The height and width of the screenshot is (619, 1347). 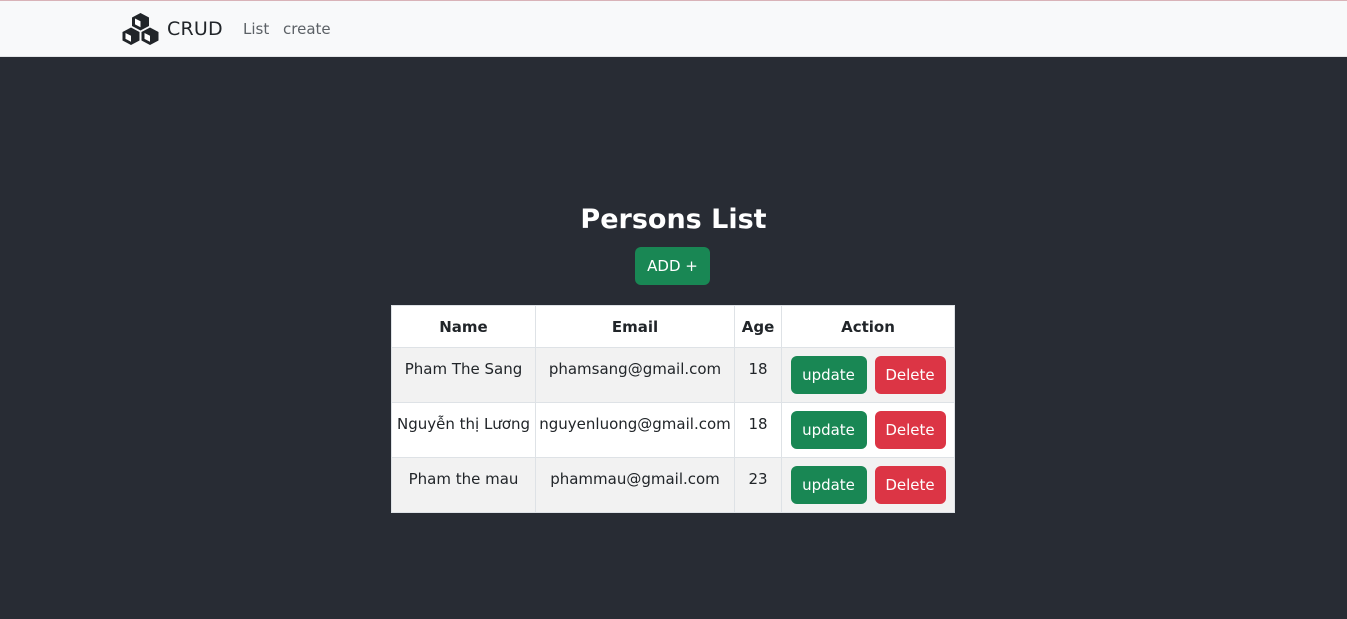 What do you see at coordinates (758, 485) in the screenshot?
I see `cell-age: 23` at bounding box center [758, 485].